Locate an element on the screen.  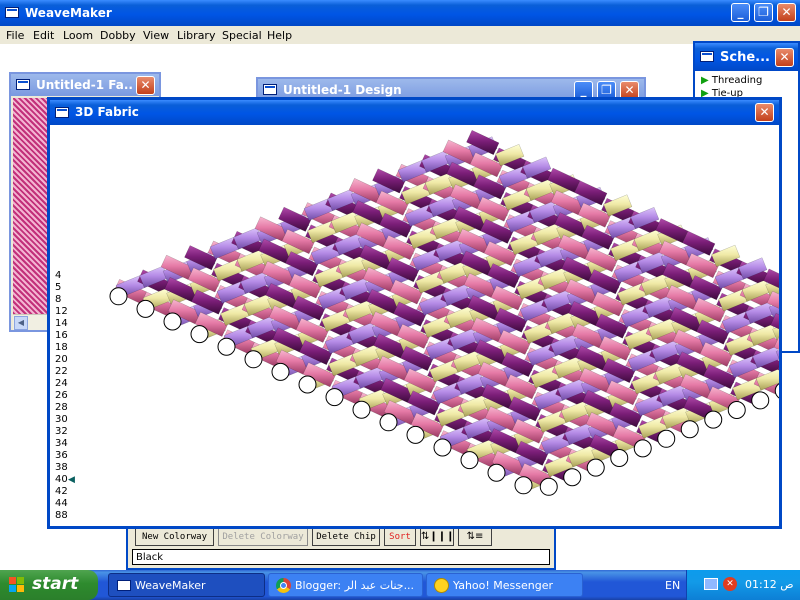
taskbar-item-weavemaker: WeaveMaker is located at coordinates (186, 585).